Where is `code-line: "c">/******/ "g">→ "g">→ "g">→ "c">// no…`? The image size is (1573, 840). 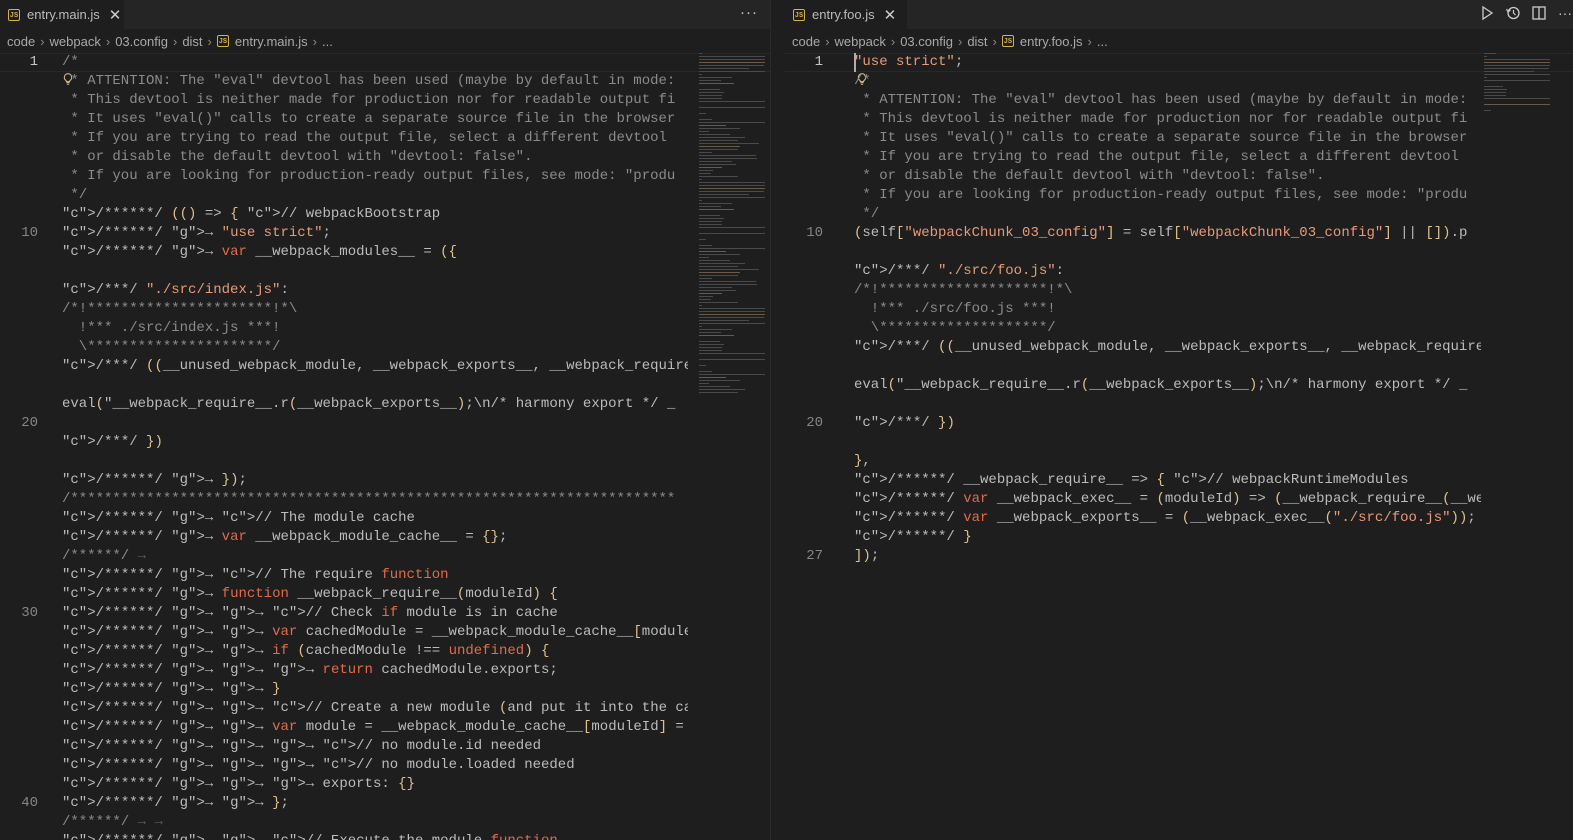 code-line: "c">/******/ "g">→ "g">→ "g">→ "c">// no… is located at coordinates (301, 746).